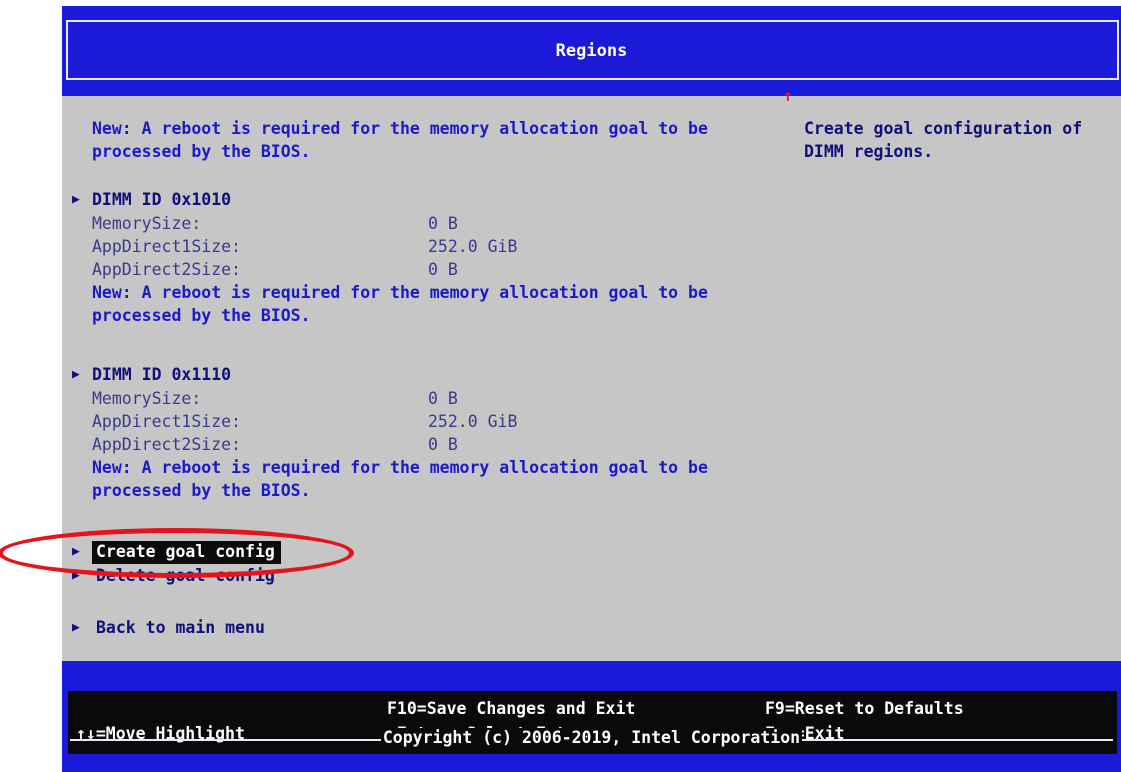 This screenshot has height=772, width=1121. I want to click on scroll-up-icon: ↑, so click(788, 96).